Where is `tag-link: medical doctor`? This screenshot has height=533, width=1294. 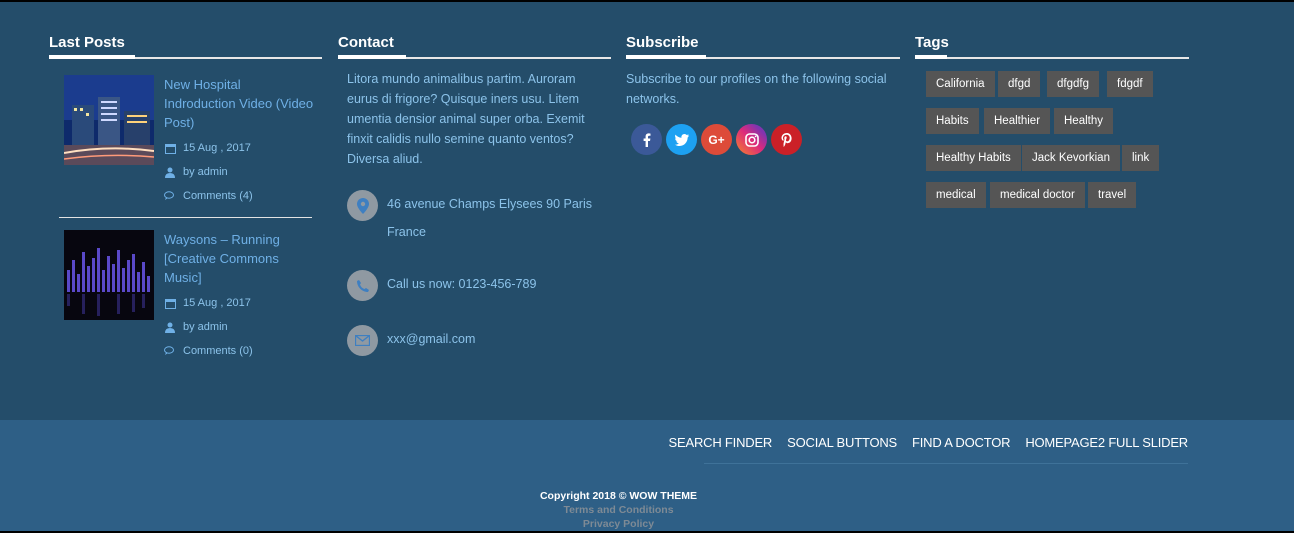 tag-link: medical doctor is located at coordinates (1037, 195).